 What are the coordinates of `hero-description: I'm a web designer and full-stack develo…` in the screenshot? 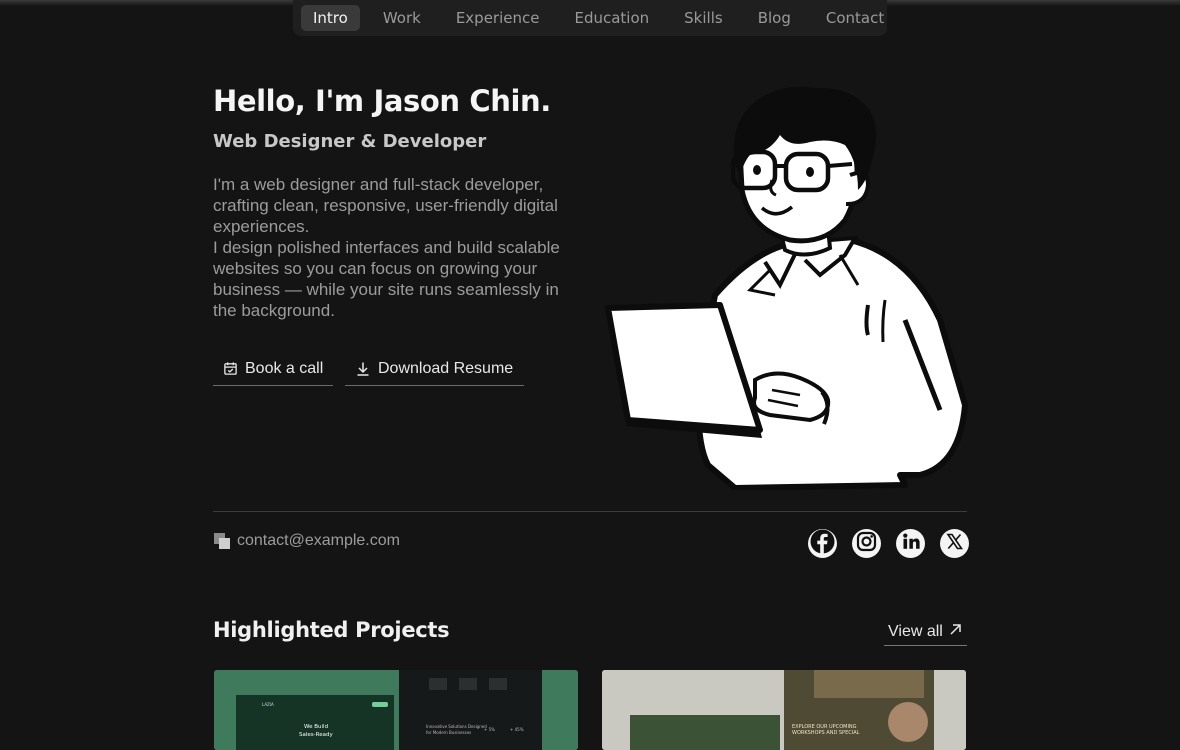 It's located at (397, 247).